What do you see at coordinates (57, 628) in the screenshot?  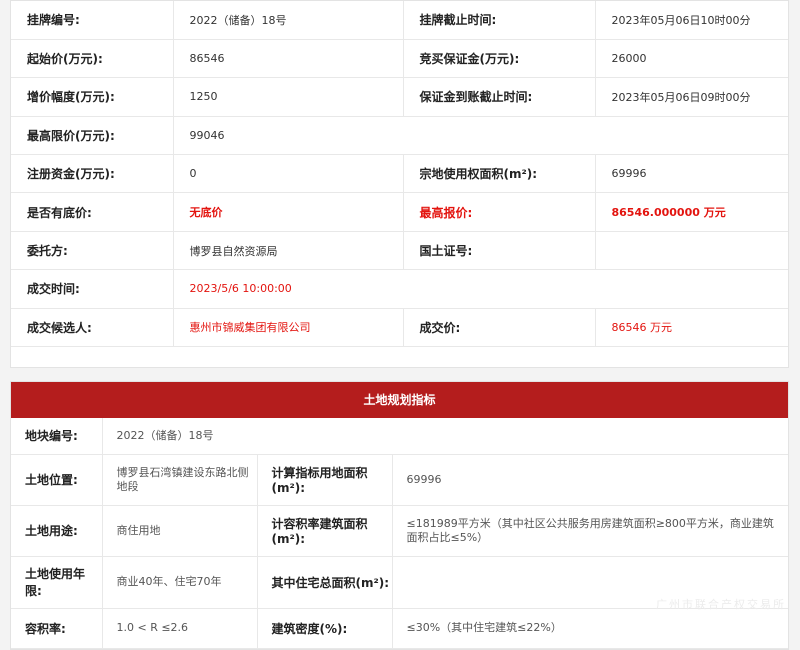 I see `label-far: 容积率:` at bounding box center [57, 628].